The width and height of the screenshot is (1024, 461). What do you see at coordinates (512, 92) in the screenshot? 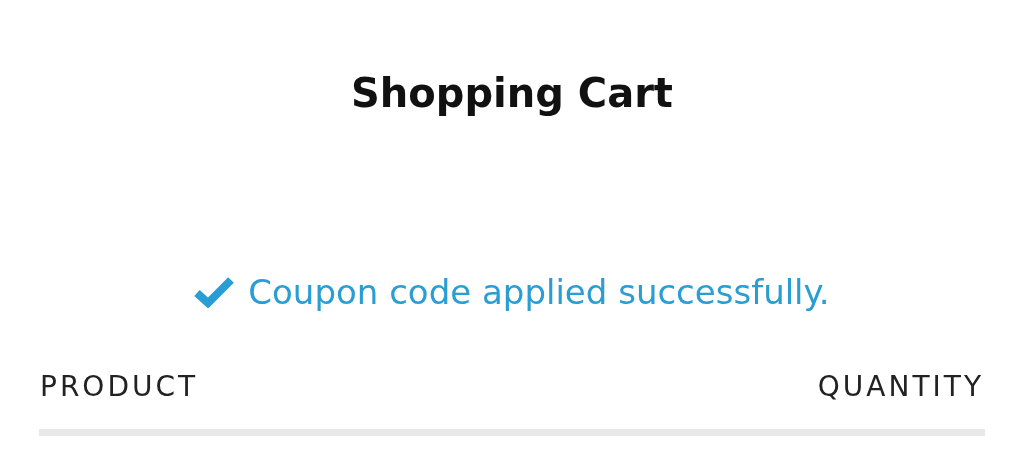
I see `page-title: Shopping Cart` at bounding box center [512, 92].